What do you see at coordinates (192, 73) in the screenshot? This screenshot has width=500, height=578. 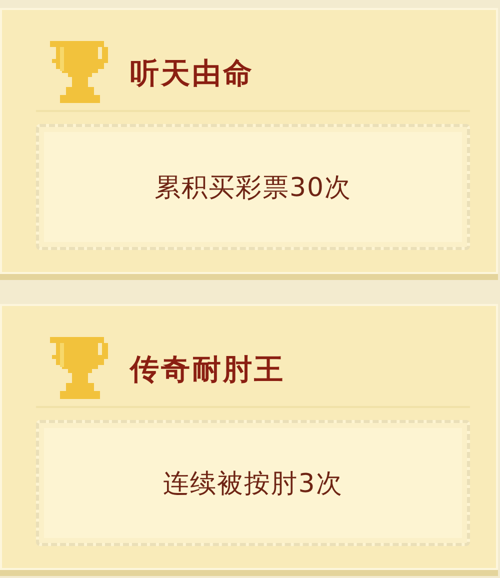 I see `achievement-title: 听天由命` at bounding box center [192, 73].